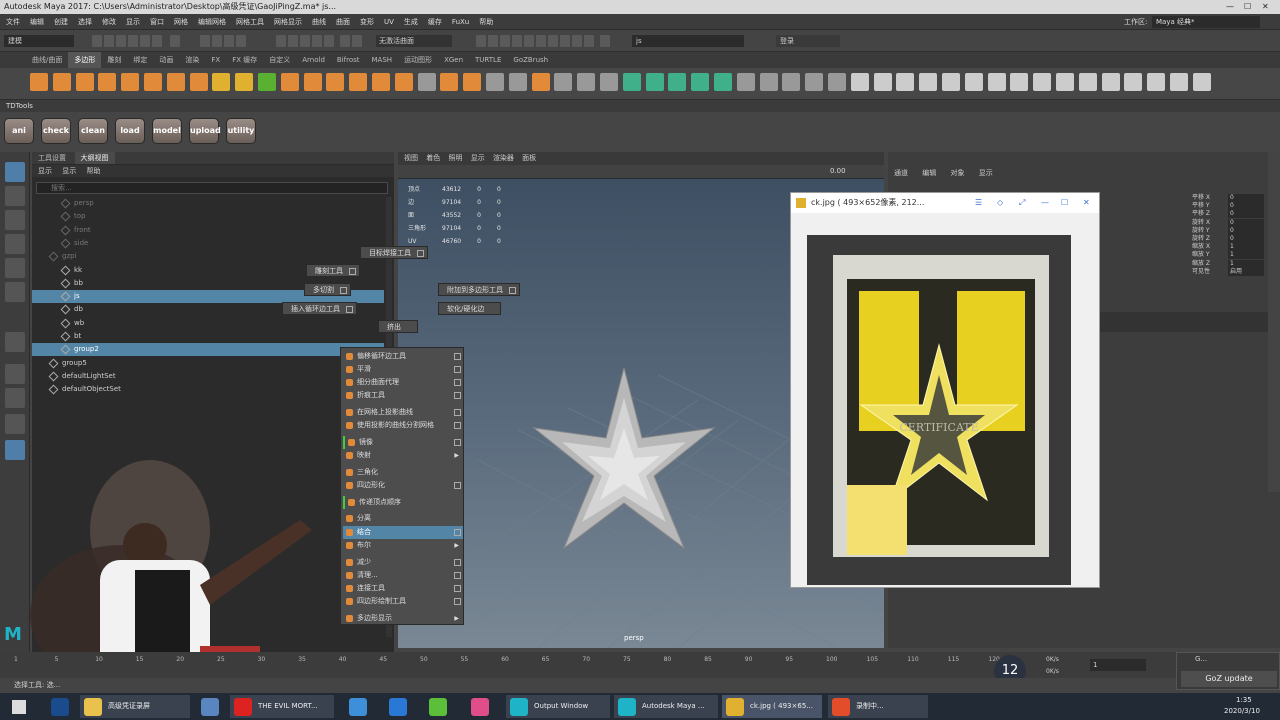  Describe the element at coordinates (1274, 322) in the screenshot. I see `attribute-side-tabs` at that location.